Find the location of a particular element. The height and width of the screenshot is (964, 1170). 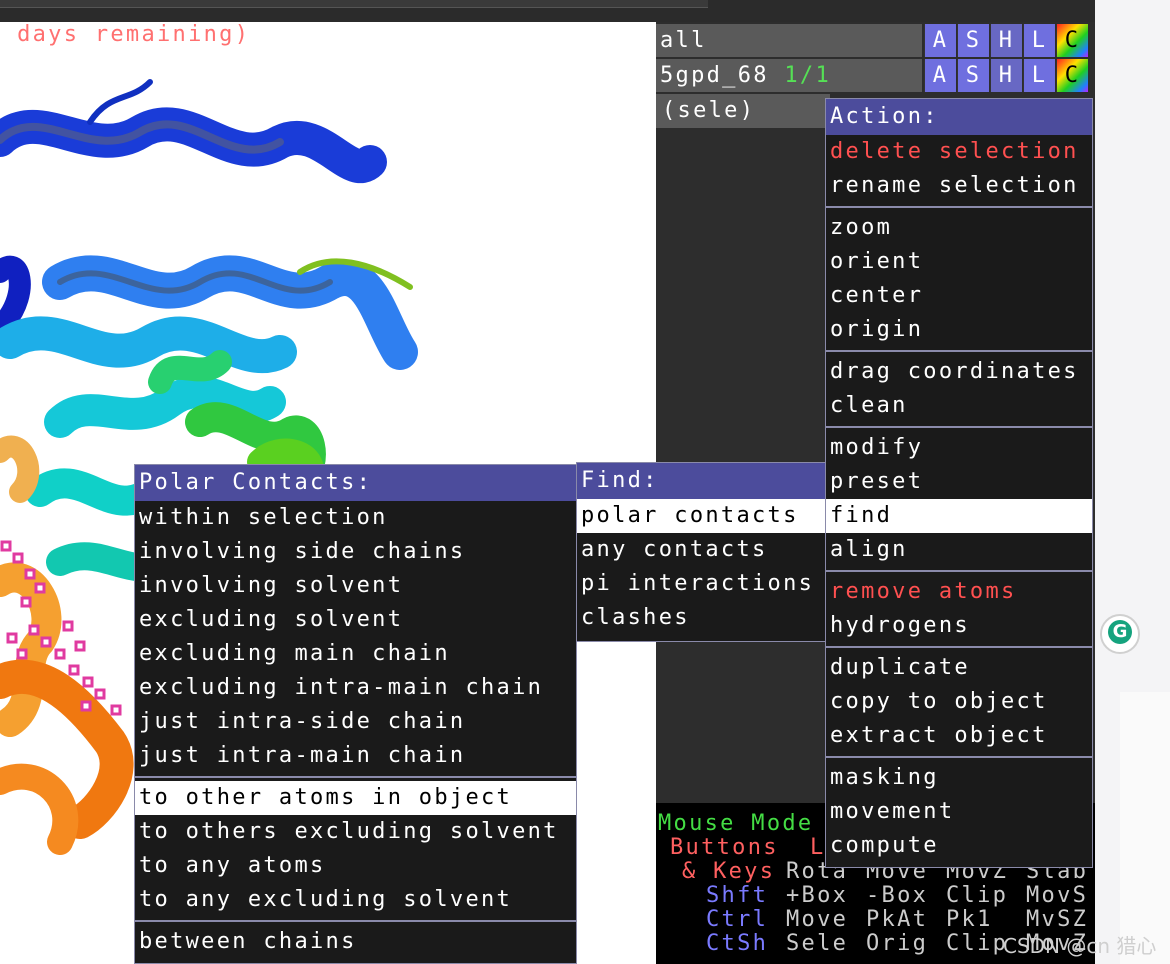

mode-cell: Sele is located at coordinates (817, 943).